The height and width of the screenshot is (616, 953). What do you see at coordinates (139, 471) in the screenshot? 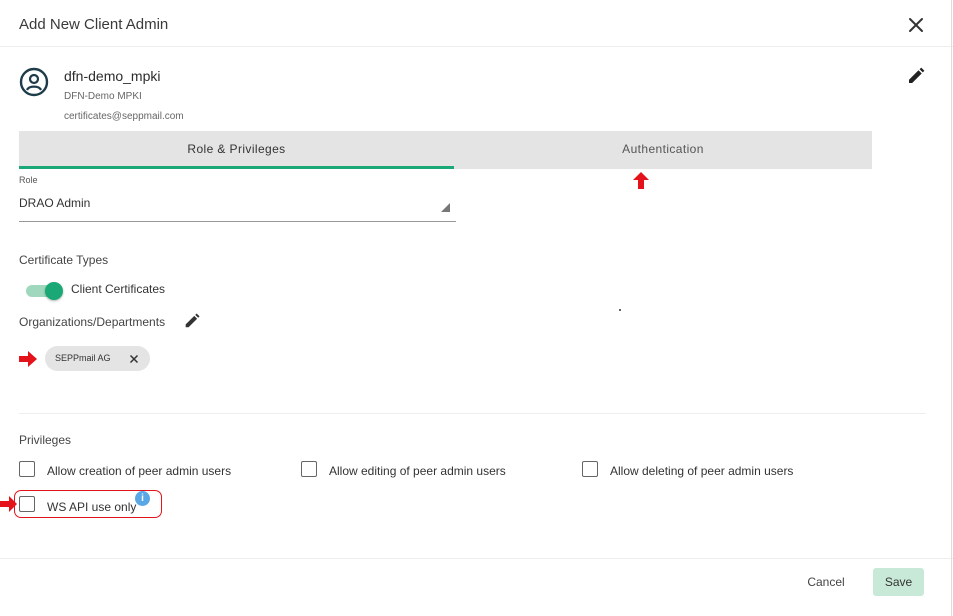
I see `allow-creation-label: Allow creation of peer admin users` at bounding box center [139, 471].